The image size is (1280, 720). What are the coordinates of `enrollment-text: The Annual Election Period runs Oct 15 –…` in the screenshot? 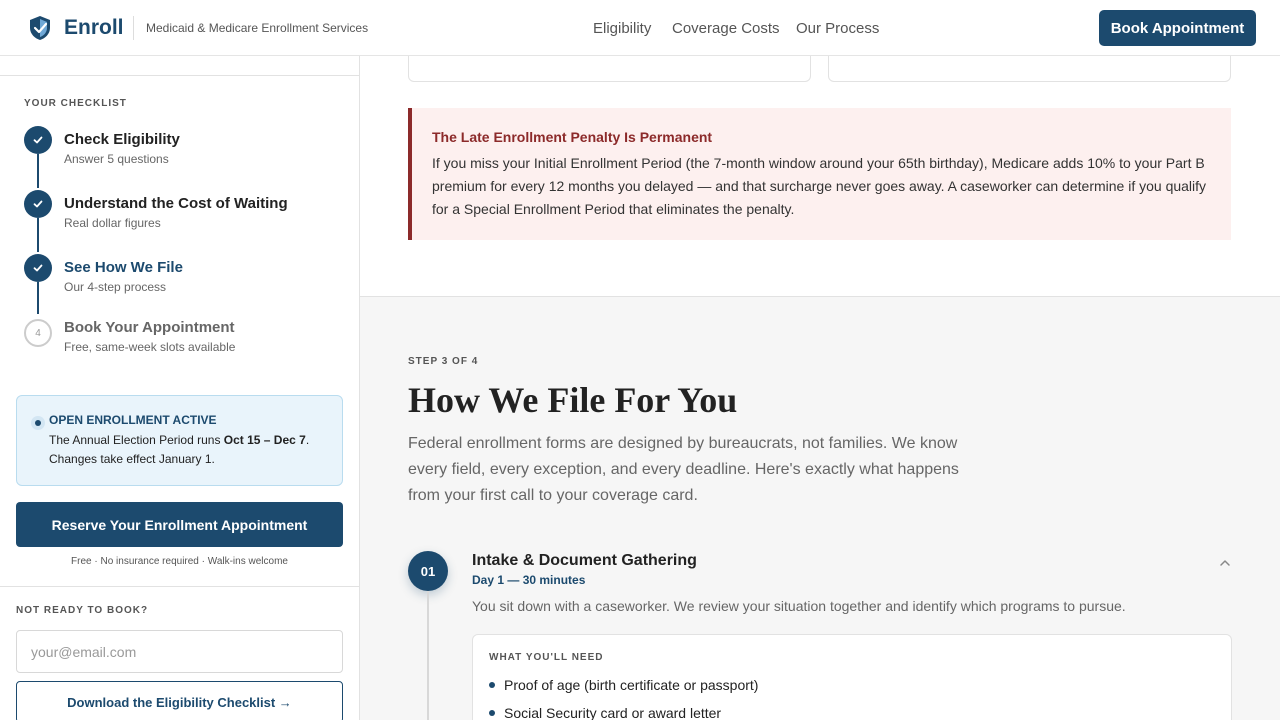 It's located at (191, 450).